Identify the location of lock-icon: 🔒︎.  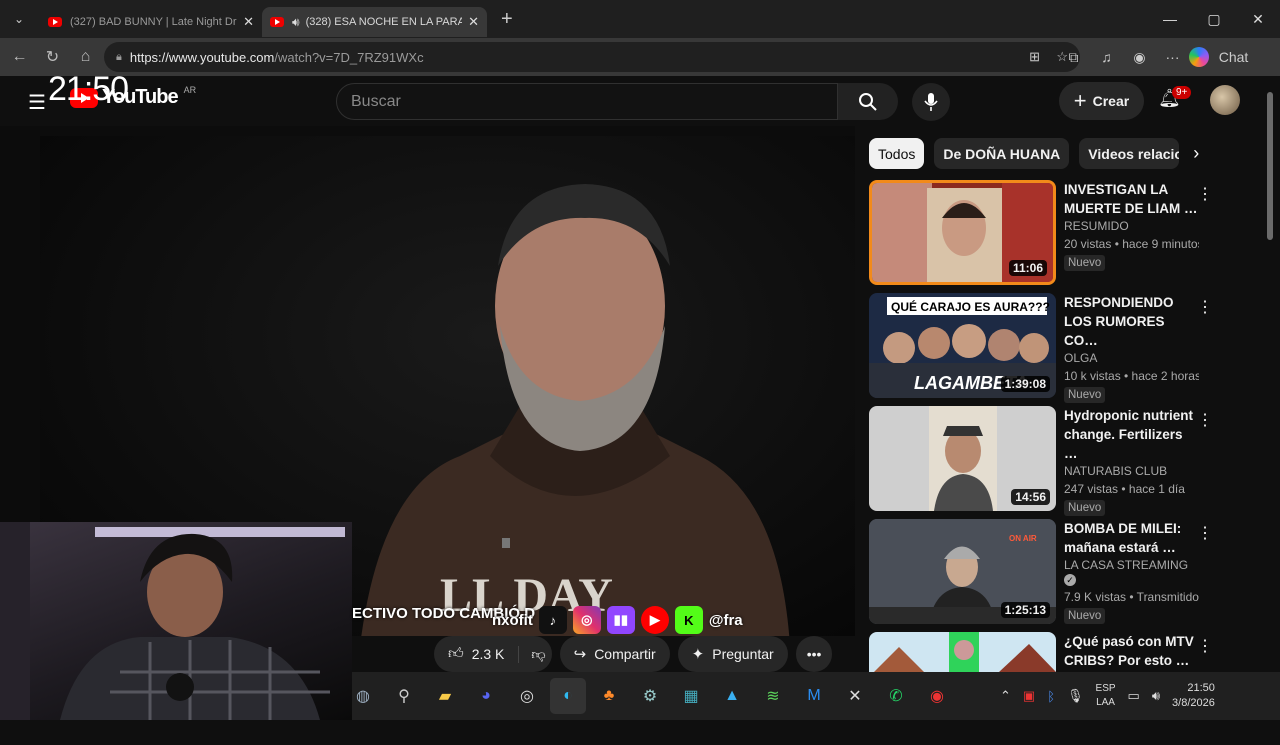
(119, 57).